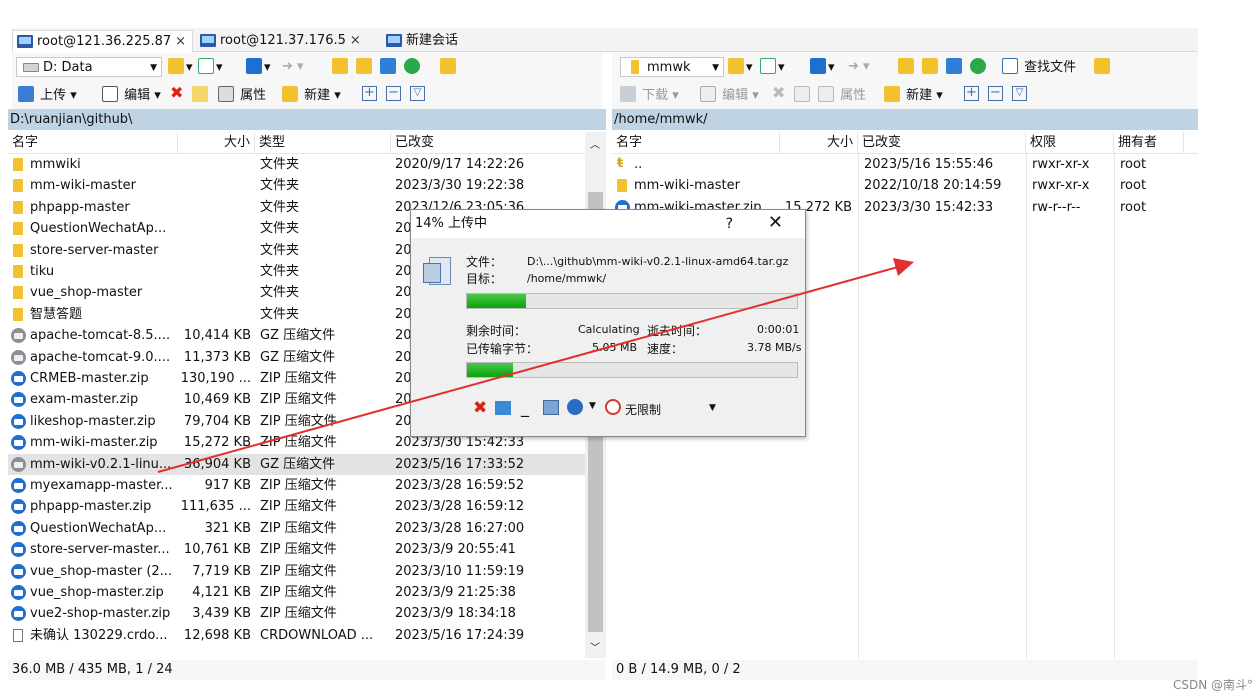 The height and width of the screenshot is (699, 1259). I want to click on arrow-head, so click(903, 267).